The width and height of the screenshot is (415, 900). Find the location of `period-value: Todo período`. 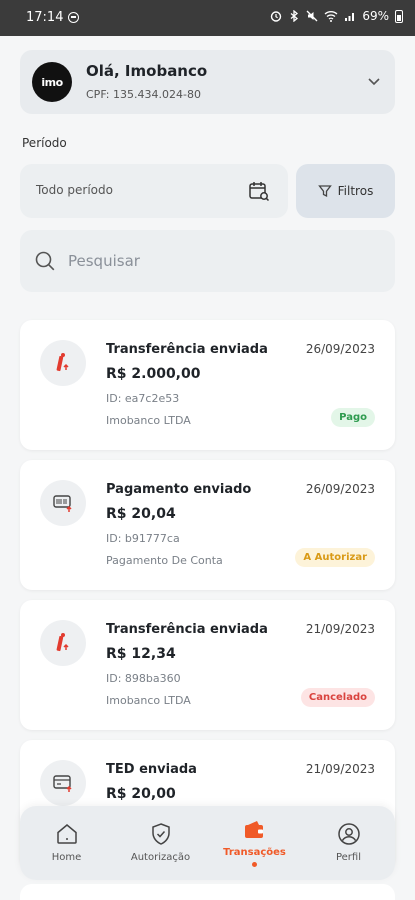

period-value: Todo período is located at coordinates (74, 190).